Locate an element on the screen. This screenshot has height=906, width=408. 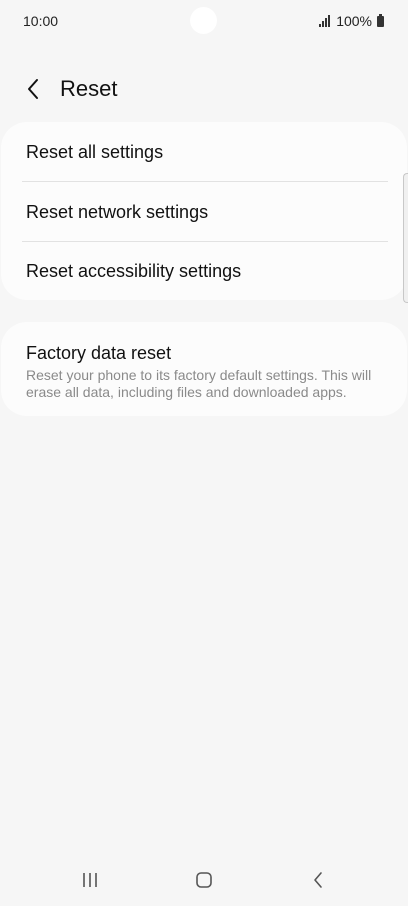
battery-percentage: 100% is located at coordinates (354, 21).